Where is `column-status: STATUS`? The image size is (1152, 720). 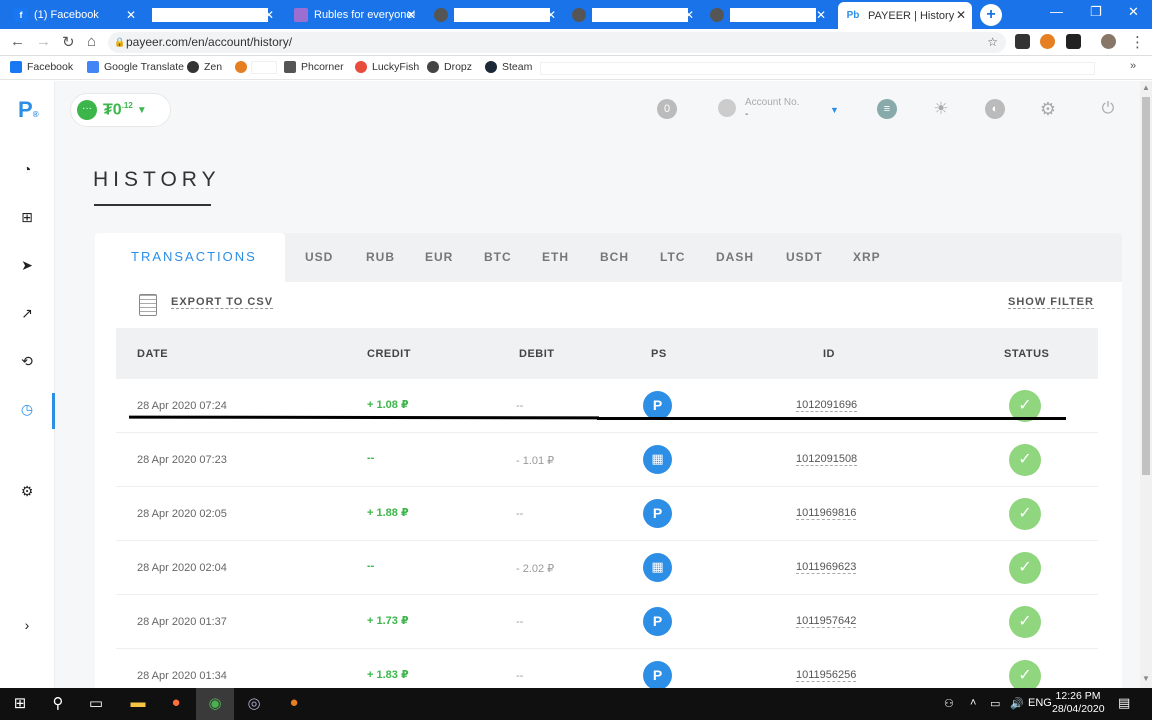 column-status: STATUS is located at coordinates (1026, 354).